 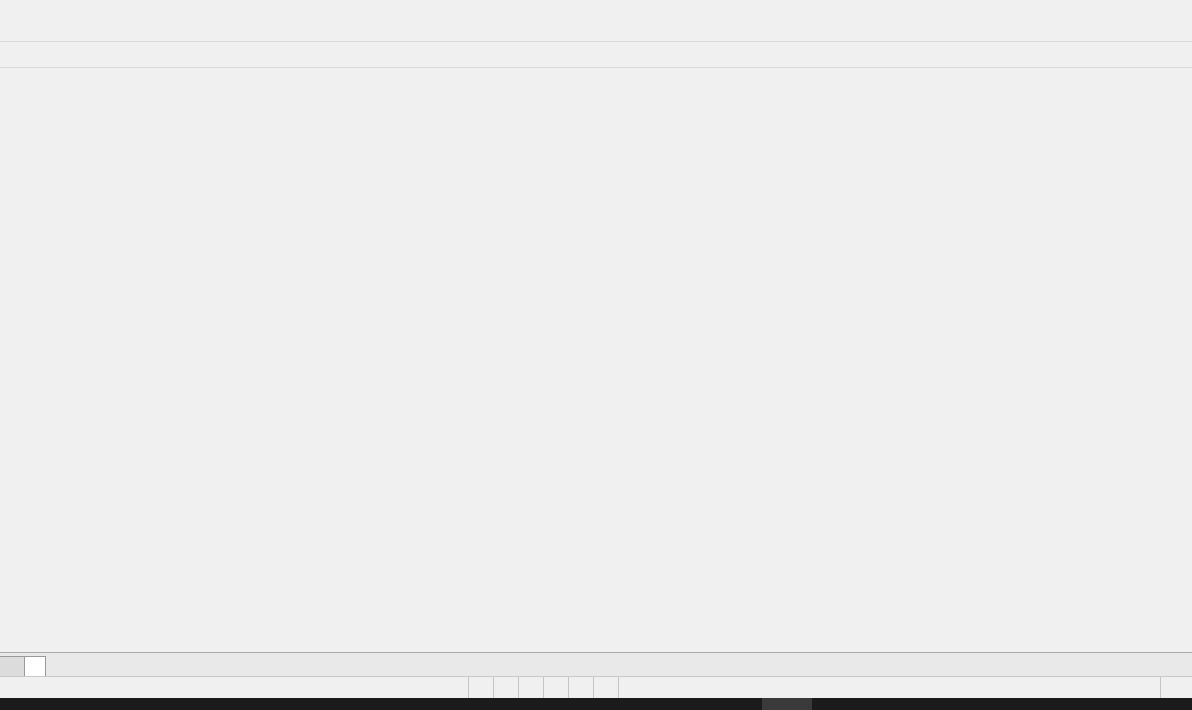 I want to click on status-open, so click(x=530, y=688).